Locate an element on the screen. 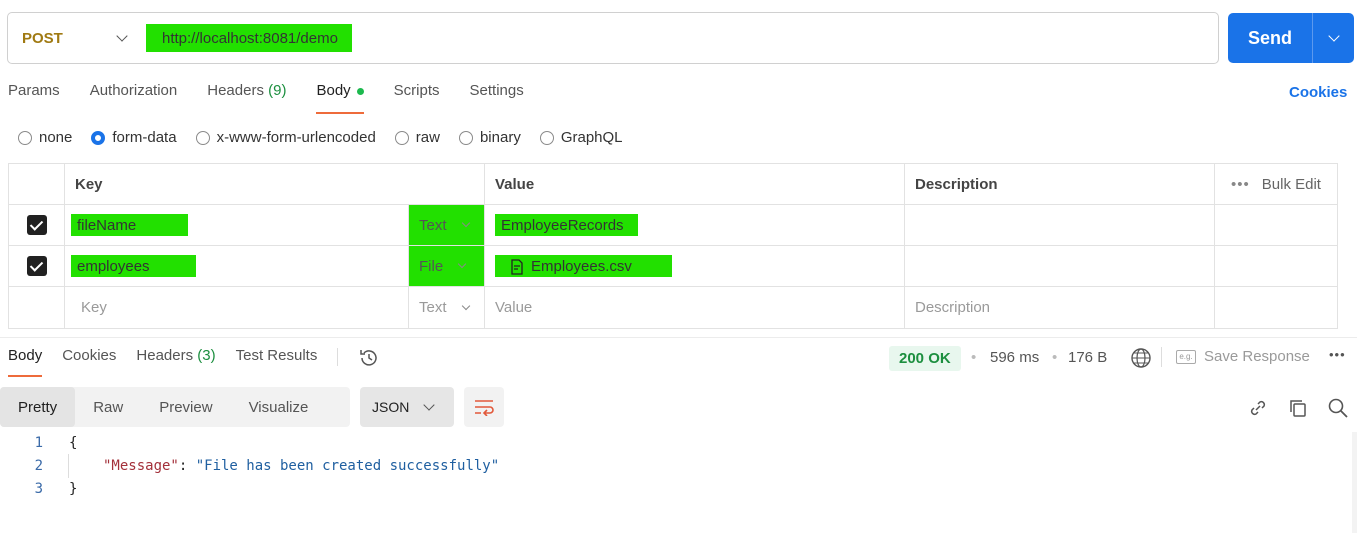 This screenshot has height=533, width=1357. method-select: POST is located at coordinates (74, 38).